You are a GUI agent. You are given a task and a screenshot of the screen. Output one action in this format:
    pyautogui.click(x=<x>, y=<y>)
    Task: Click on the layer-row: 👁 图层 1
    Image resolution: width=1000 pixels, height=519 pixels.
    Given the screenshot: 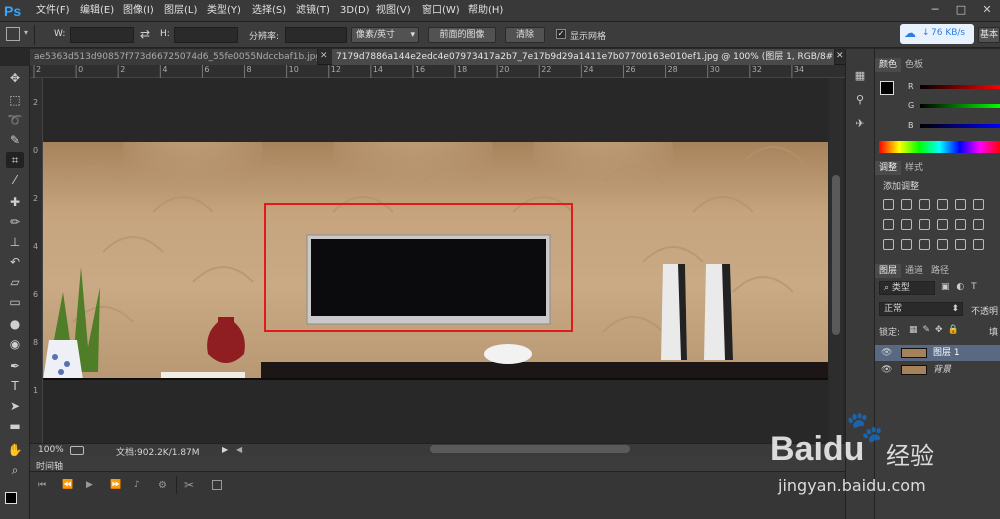 What is the action you would take?
    pyautogui.click(x=937, y=353)
    